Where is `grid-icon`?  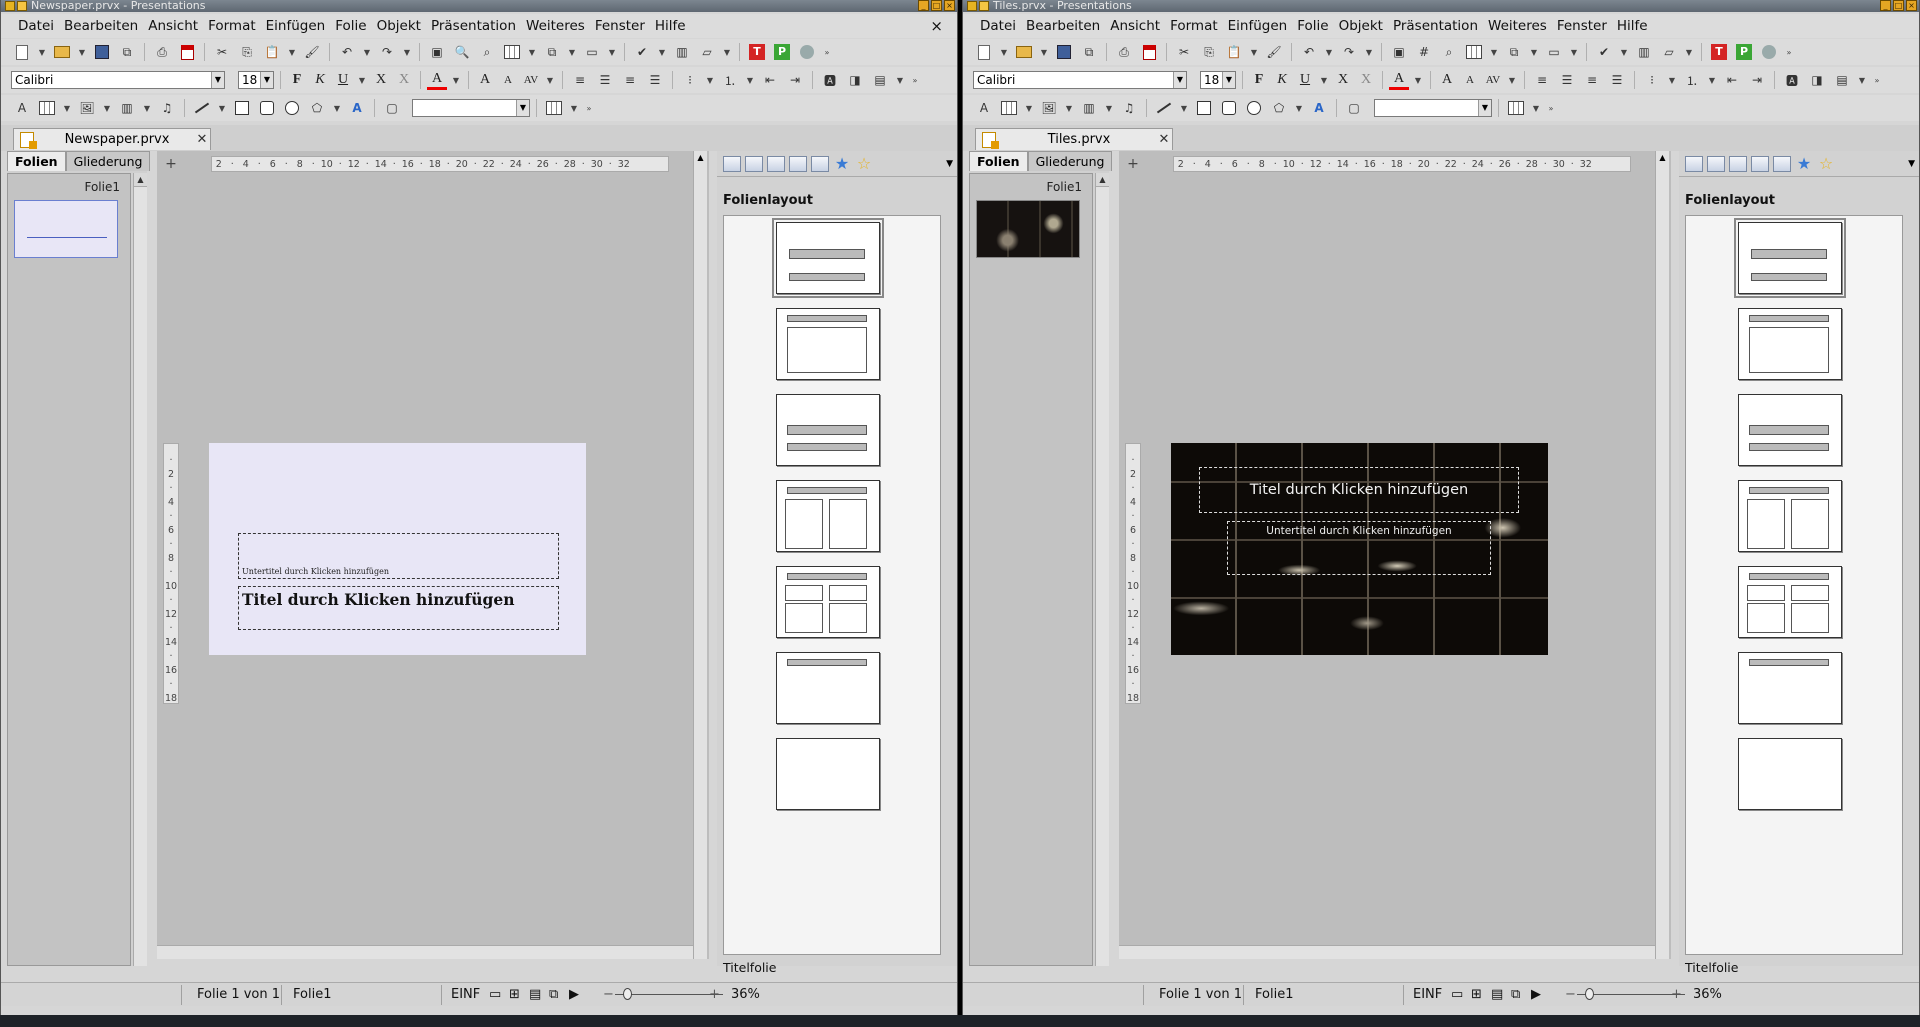 grid-icon is located at coordinates (554, 108).